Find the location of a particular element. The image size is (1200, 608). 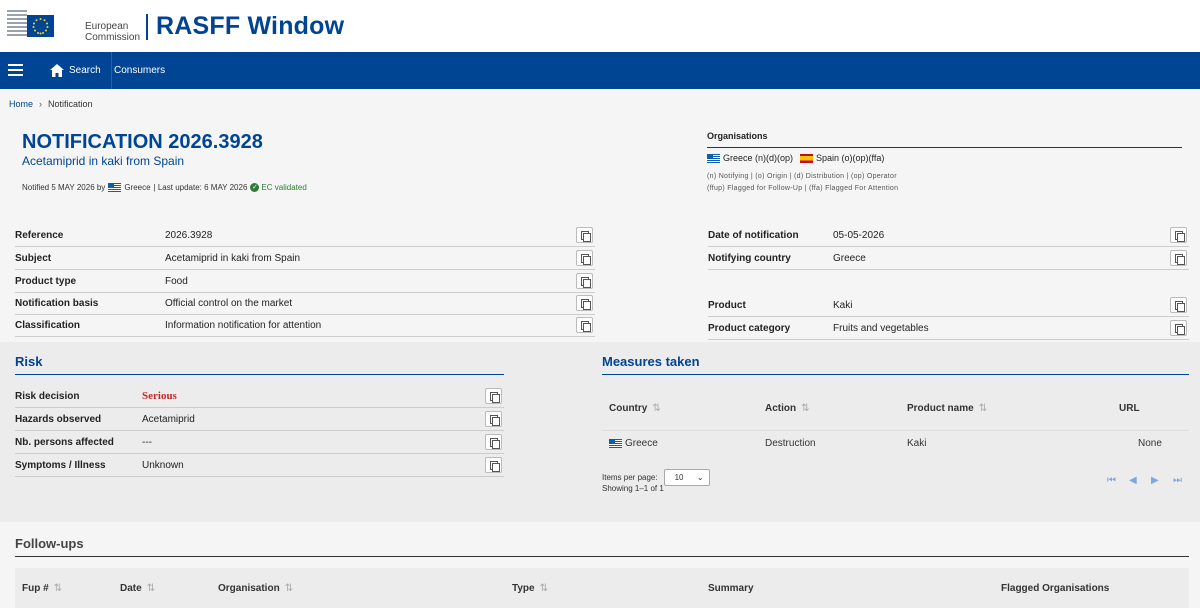

pagination-status: Showing 1–1 of 1 is located at coordinates (633, 488).